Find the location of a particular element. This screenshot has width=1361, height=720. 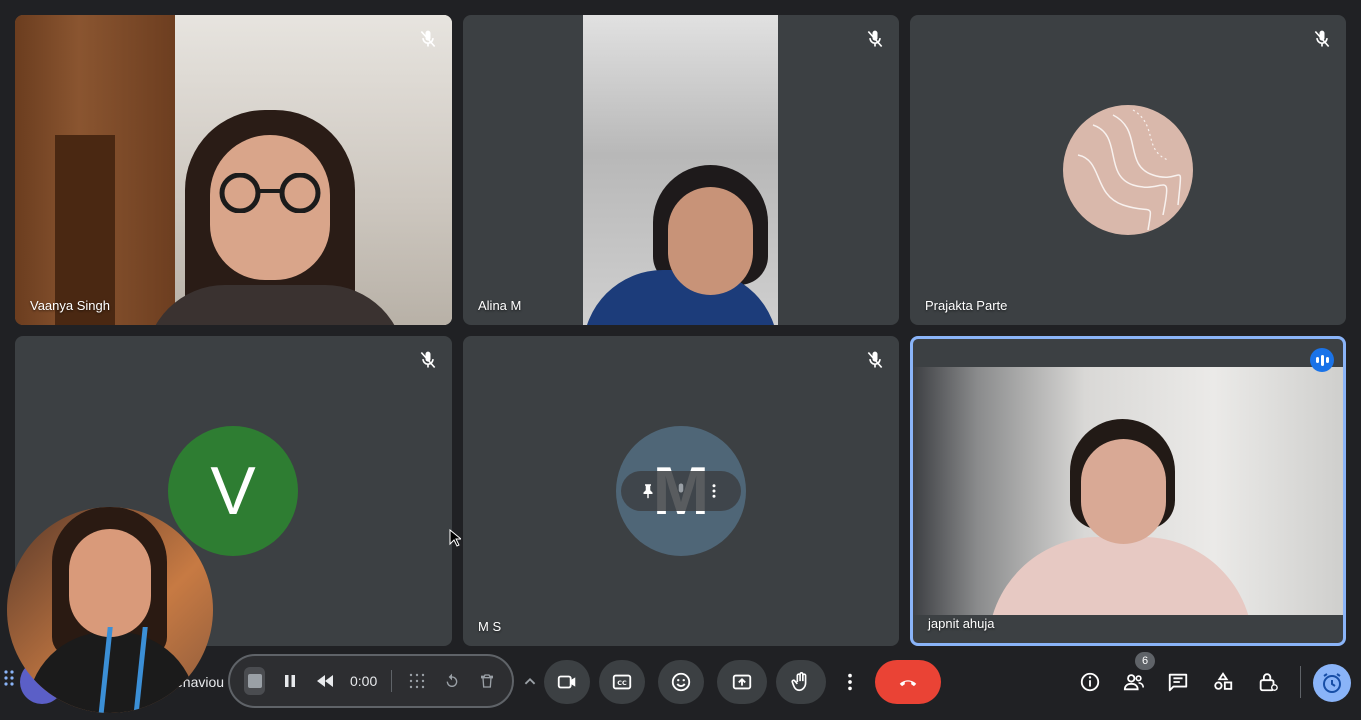

participant-tile-prajakta: Prajakta Parte is located at coordinates (1128, 170).